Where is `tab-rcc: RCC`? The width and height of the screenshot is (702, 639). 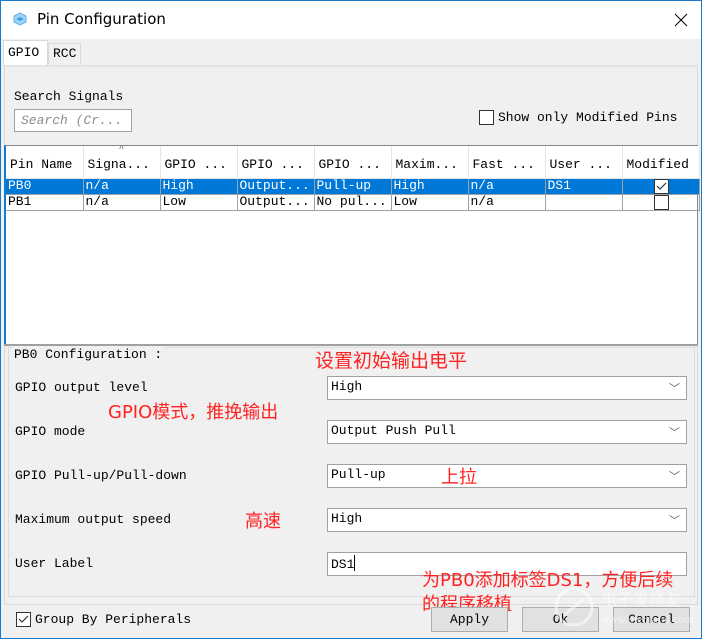 tab-rcc: RCC is located at coordinates (64, 54).